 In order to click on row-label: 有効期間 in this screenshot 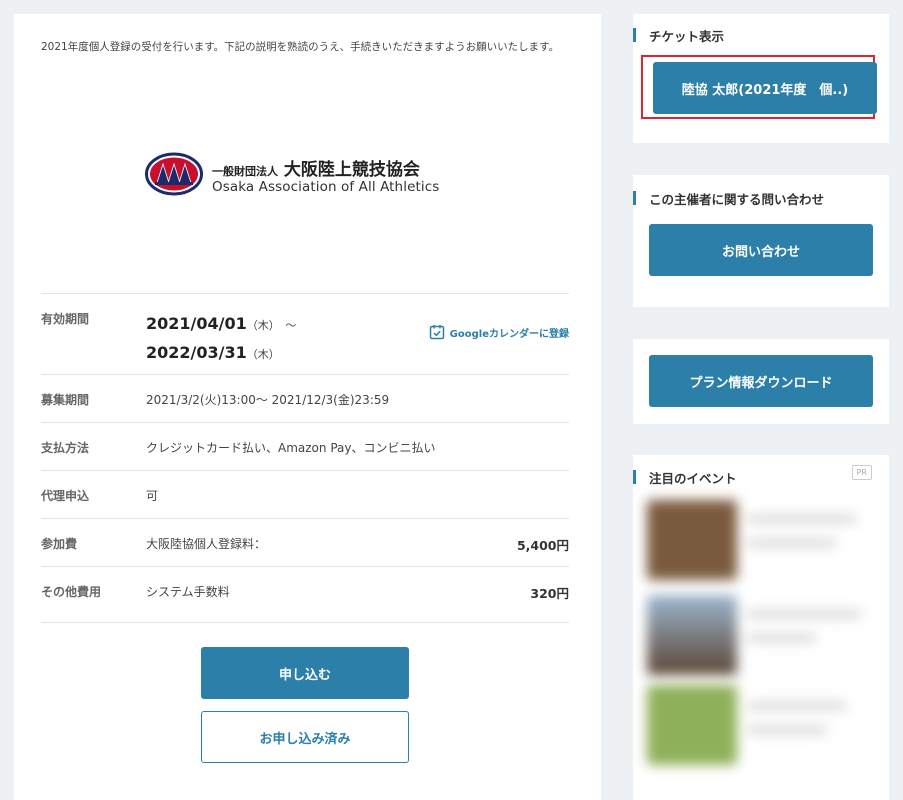, I will do `click(65, 319)`.